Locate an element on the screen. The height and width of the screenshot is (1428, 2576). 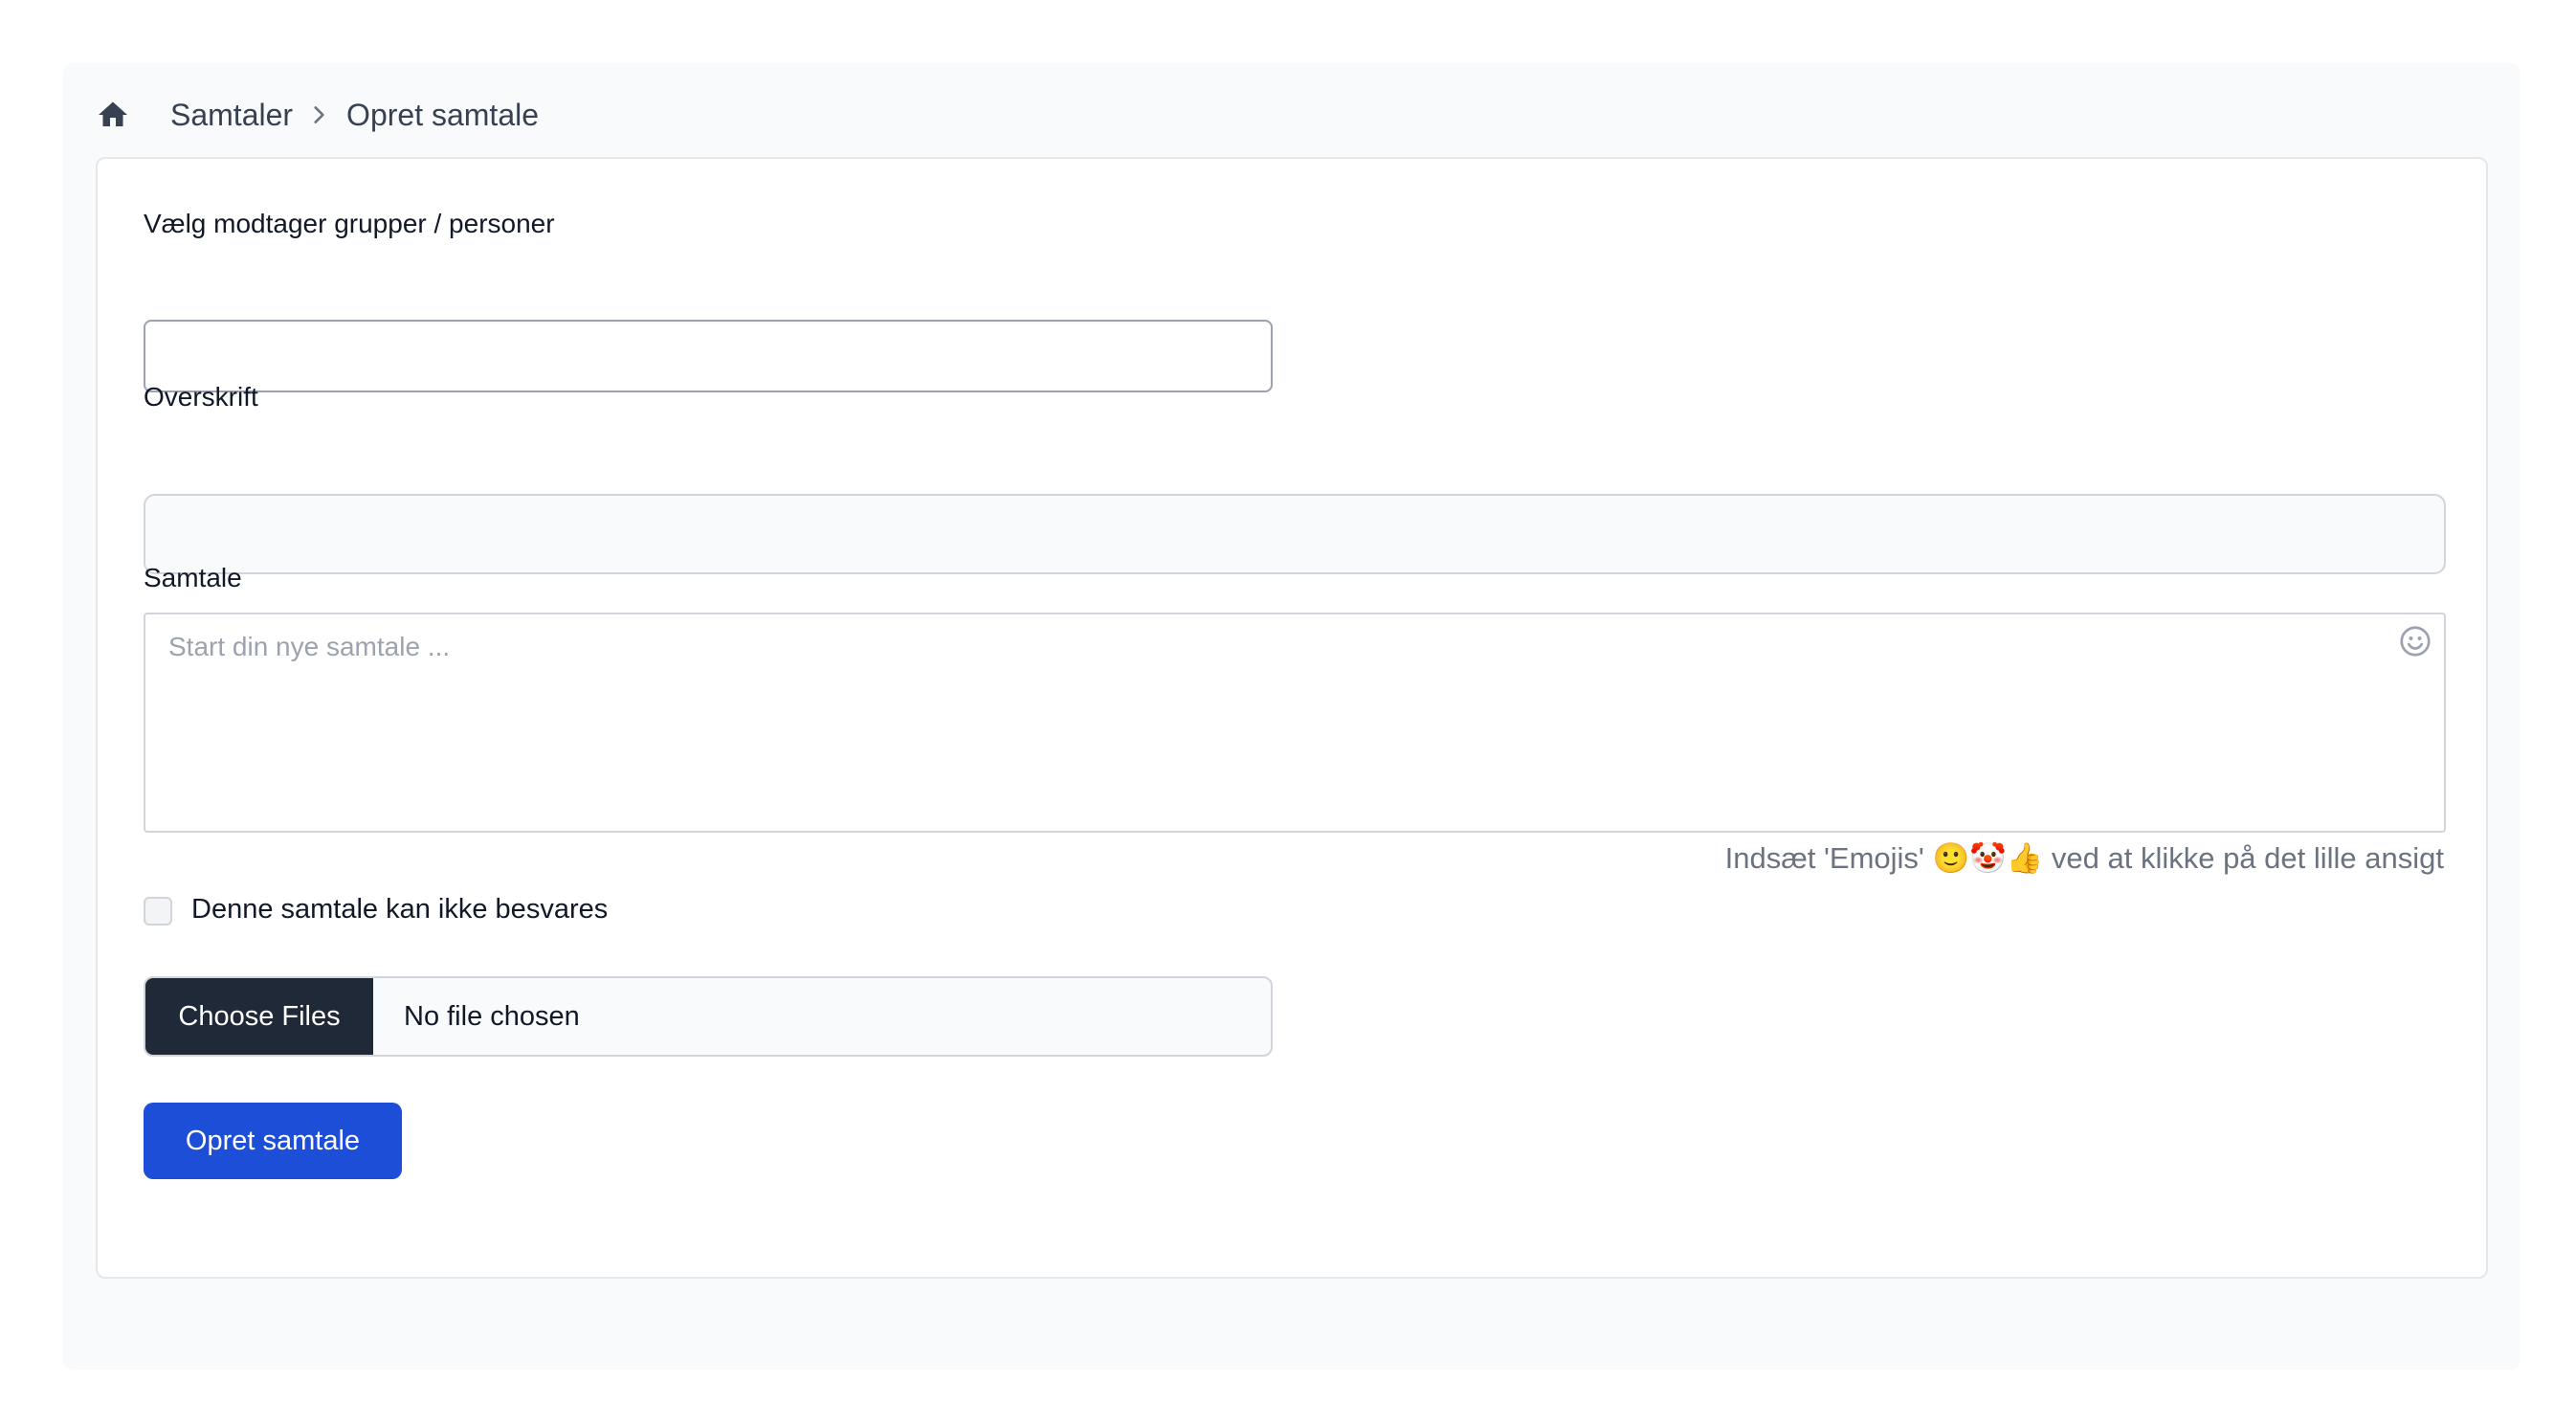
home-icon is located at coordinates (113, 115).